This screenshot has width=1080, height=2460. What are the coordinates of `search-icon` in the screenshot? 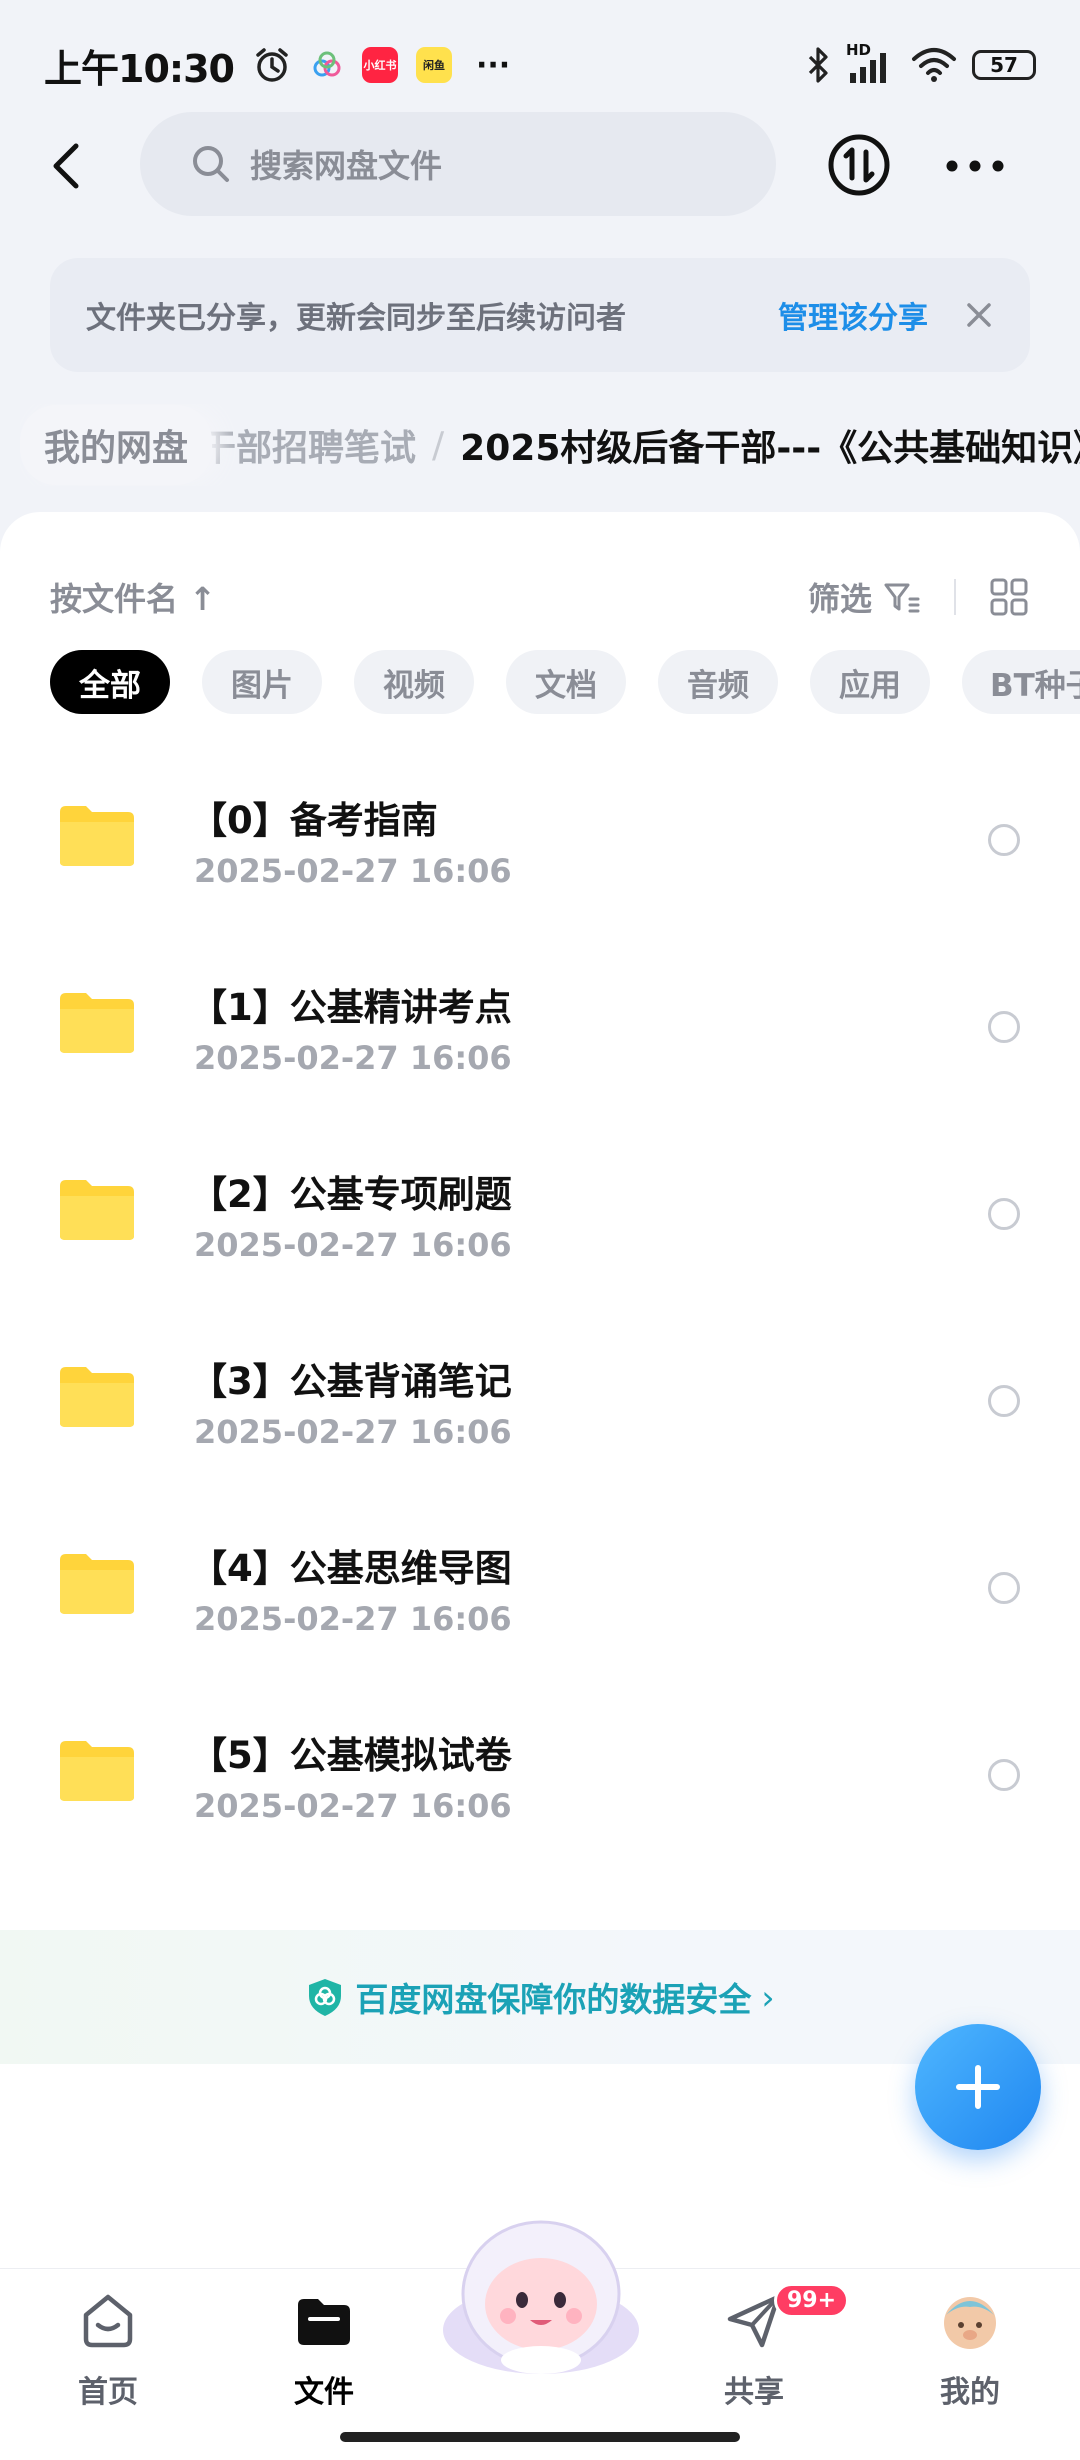 It's located at (211, 164).